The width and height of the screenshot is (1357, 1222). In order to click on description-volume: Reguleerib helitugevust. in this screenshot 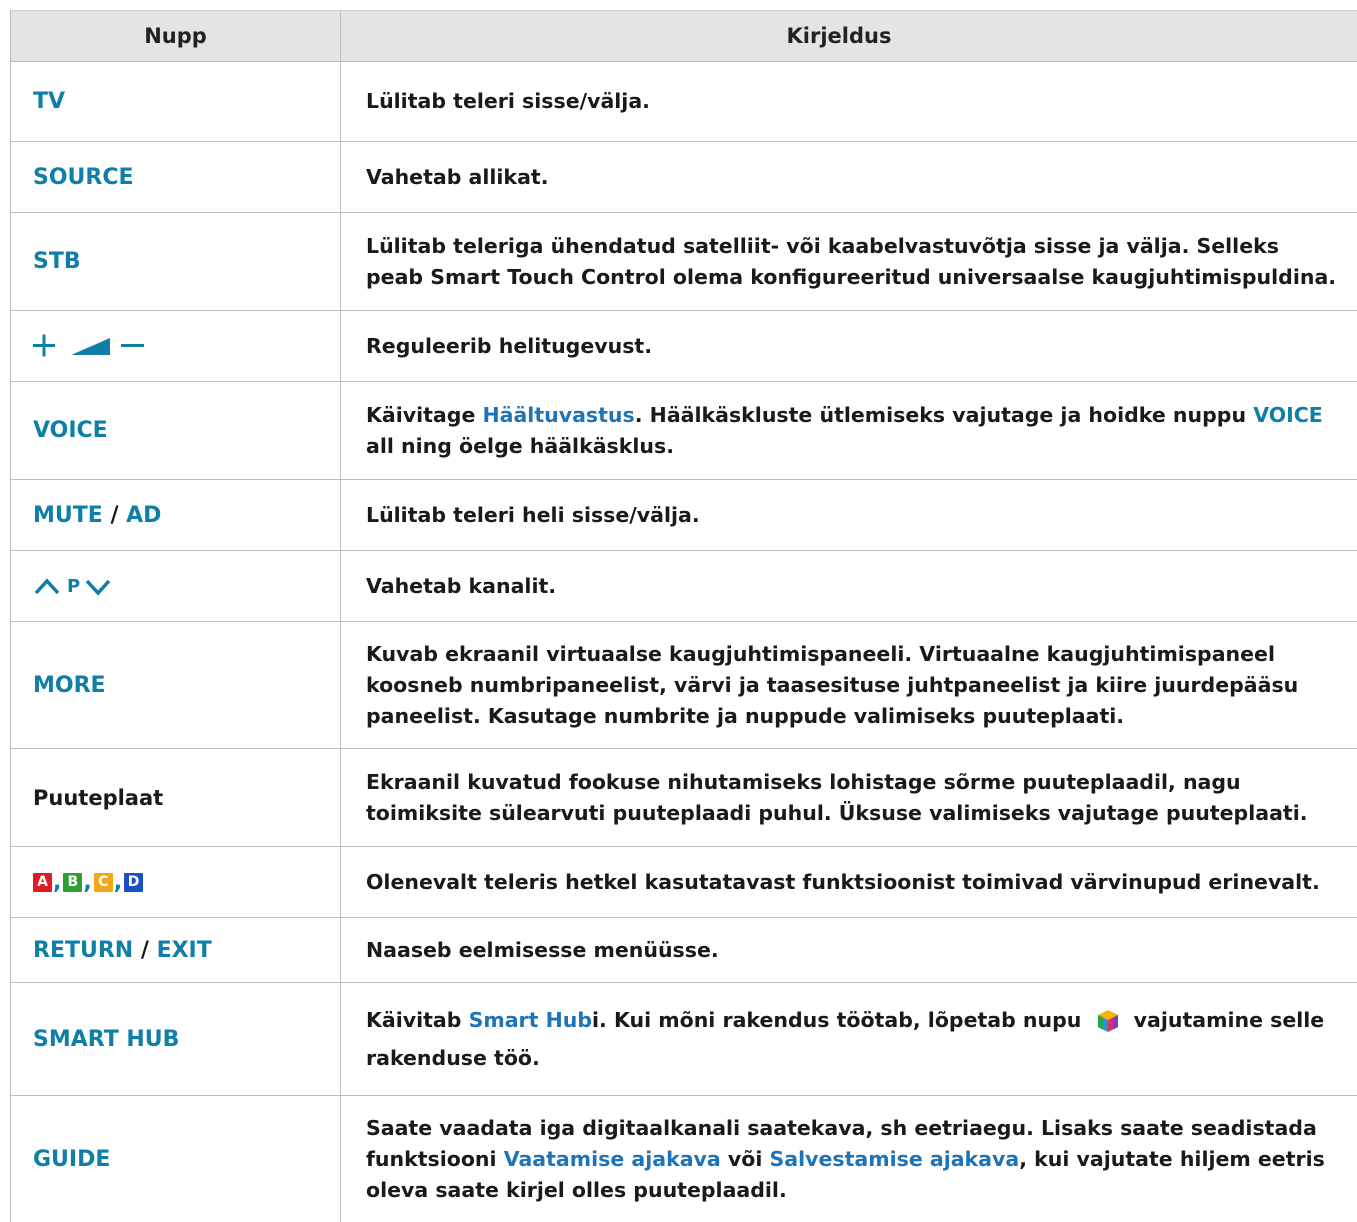, I will do `click(509, 345)`.